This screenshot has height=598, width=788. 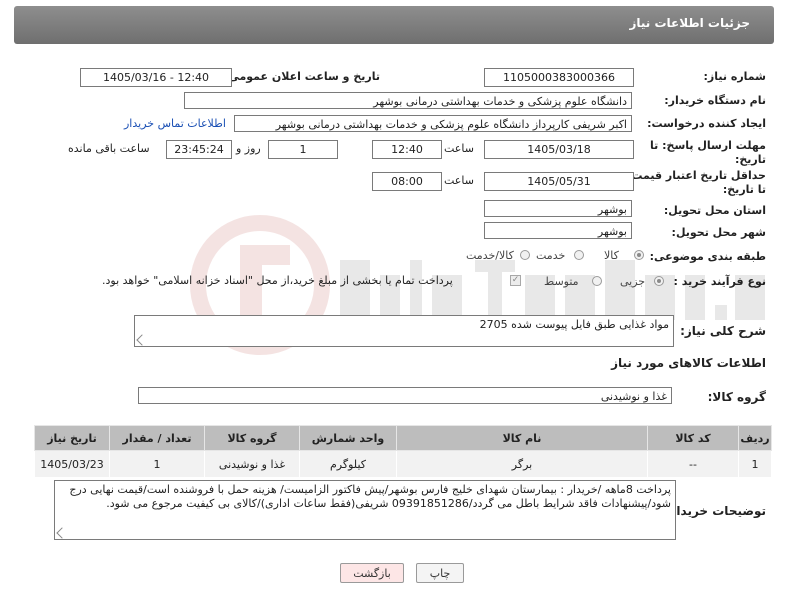 I want to click on need-number-label: شماره نیاز:, so click(x=734, y=76).